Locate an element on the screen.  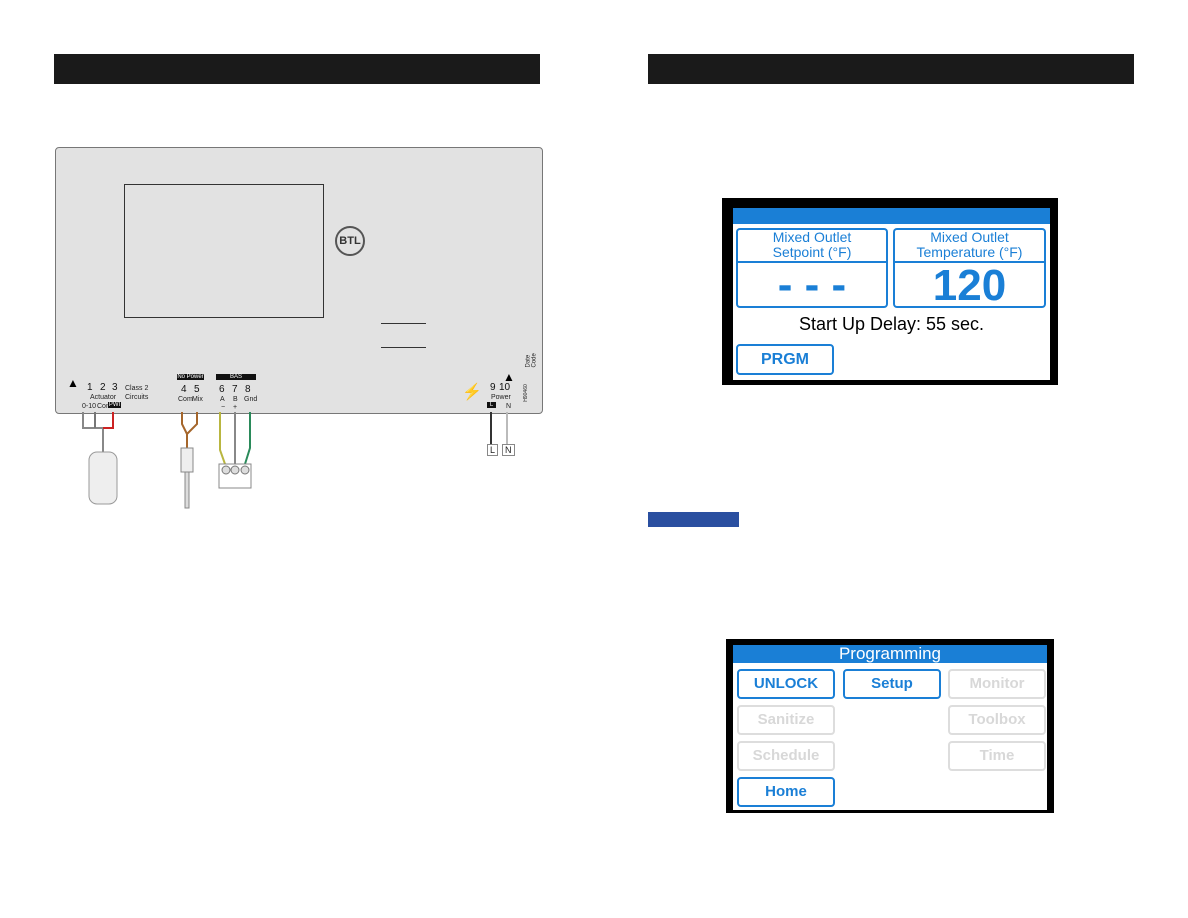
date-code-label: Date Code is located at coordinates (531, 360).